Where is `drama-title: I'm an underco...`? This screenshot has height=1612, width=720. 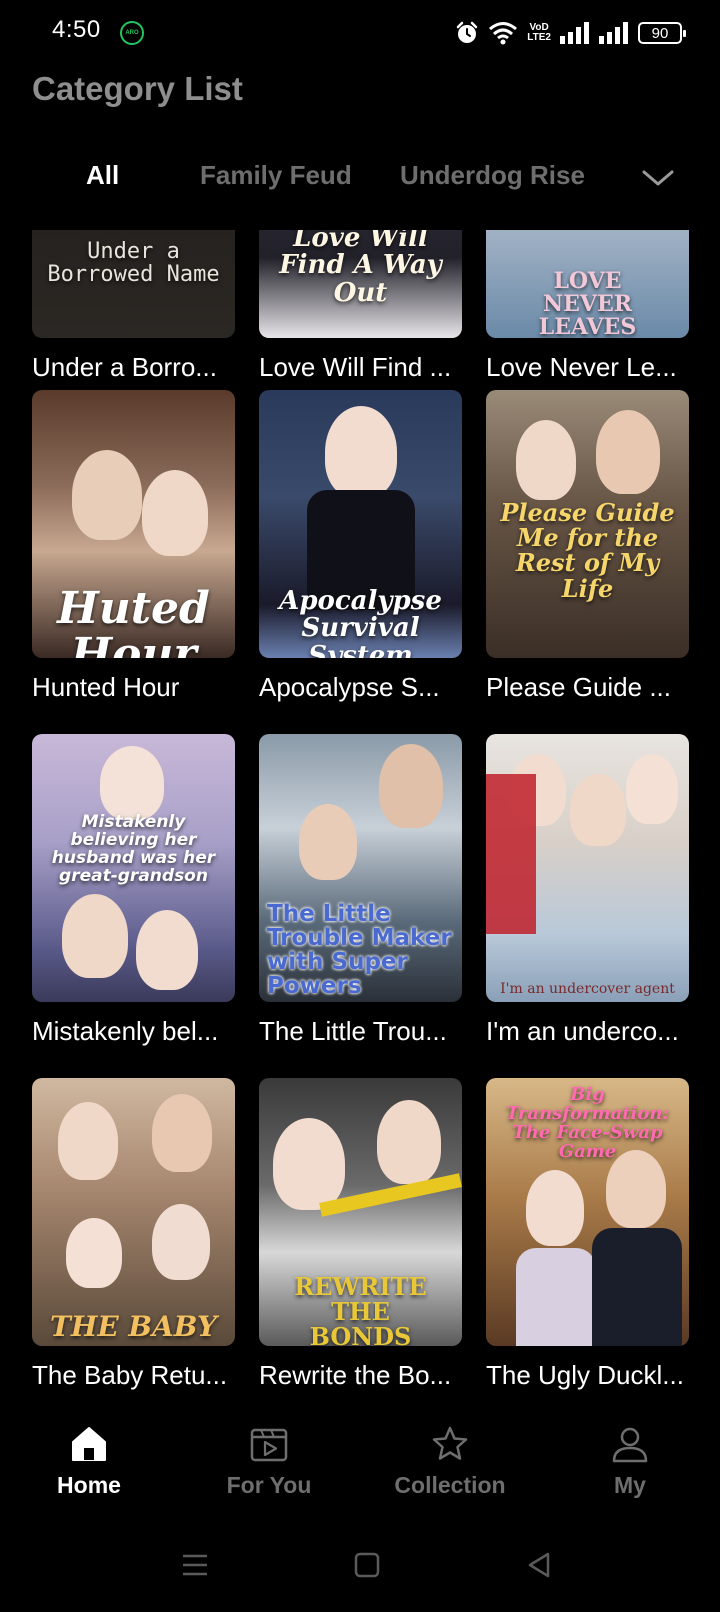
drama-title: I'm an underco... is located at coordinates (582, 1031).